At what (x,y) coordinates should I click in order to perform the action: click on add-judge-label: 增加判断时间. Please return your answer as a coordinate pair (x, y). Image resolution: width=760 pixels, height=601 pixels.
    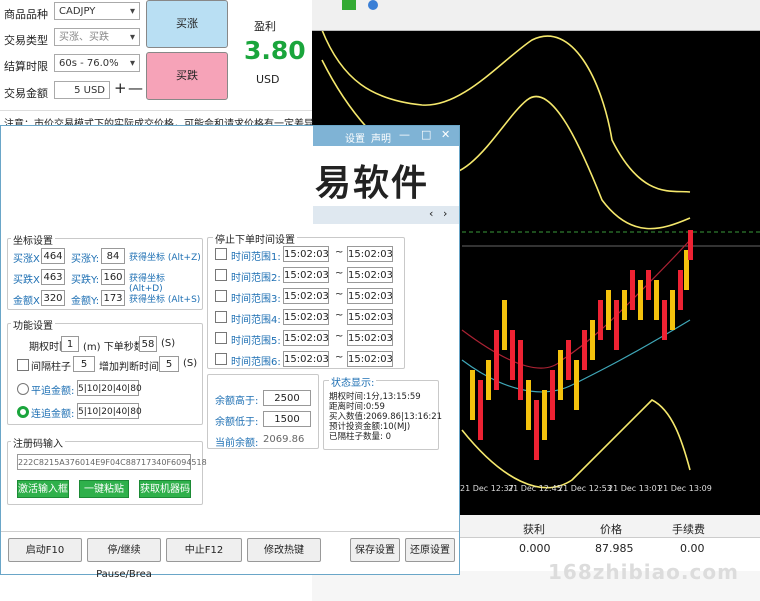
    Looking at the image, I should click on (129, 367).